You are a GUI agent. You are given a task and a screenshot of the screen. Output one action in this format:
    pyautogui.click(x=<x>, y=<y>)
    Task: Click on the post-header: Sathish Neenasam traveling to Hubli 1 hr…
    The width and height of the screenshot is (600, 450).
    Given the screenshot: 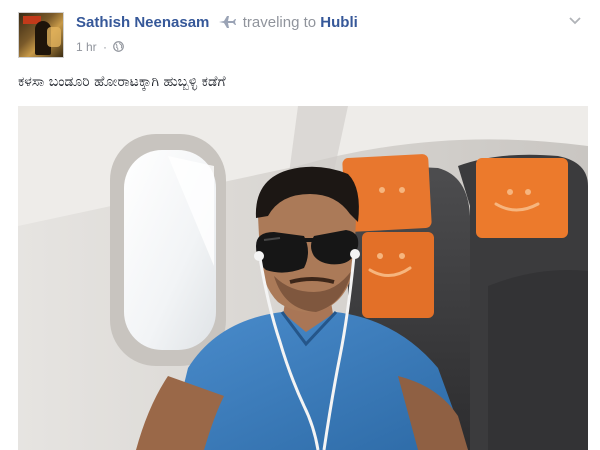 What is the action you would take?
    pyautogui.click(x=303, y=35)
    